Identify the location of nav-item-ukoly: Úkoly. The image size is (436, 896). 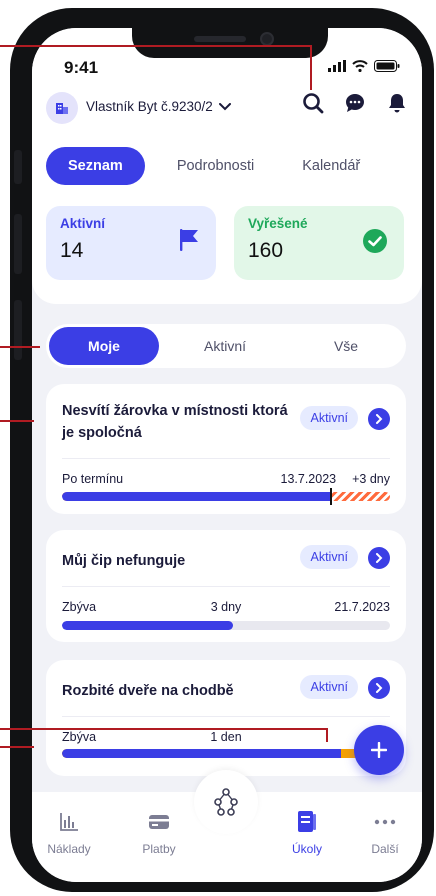
(307, 833).